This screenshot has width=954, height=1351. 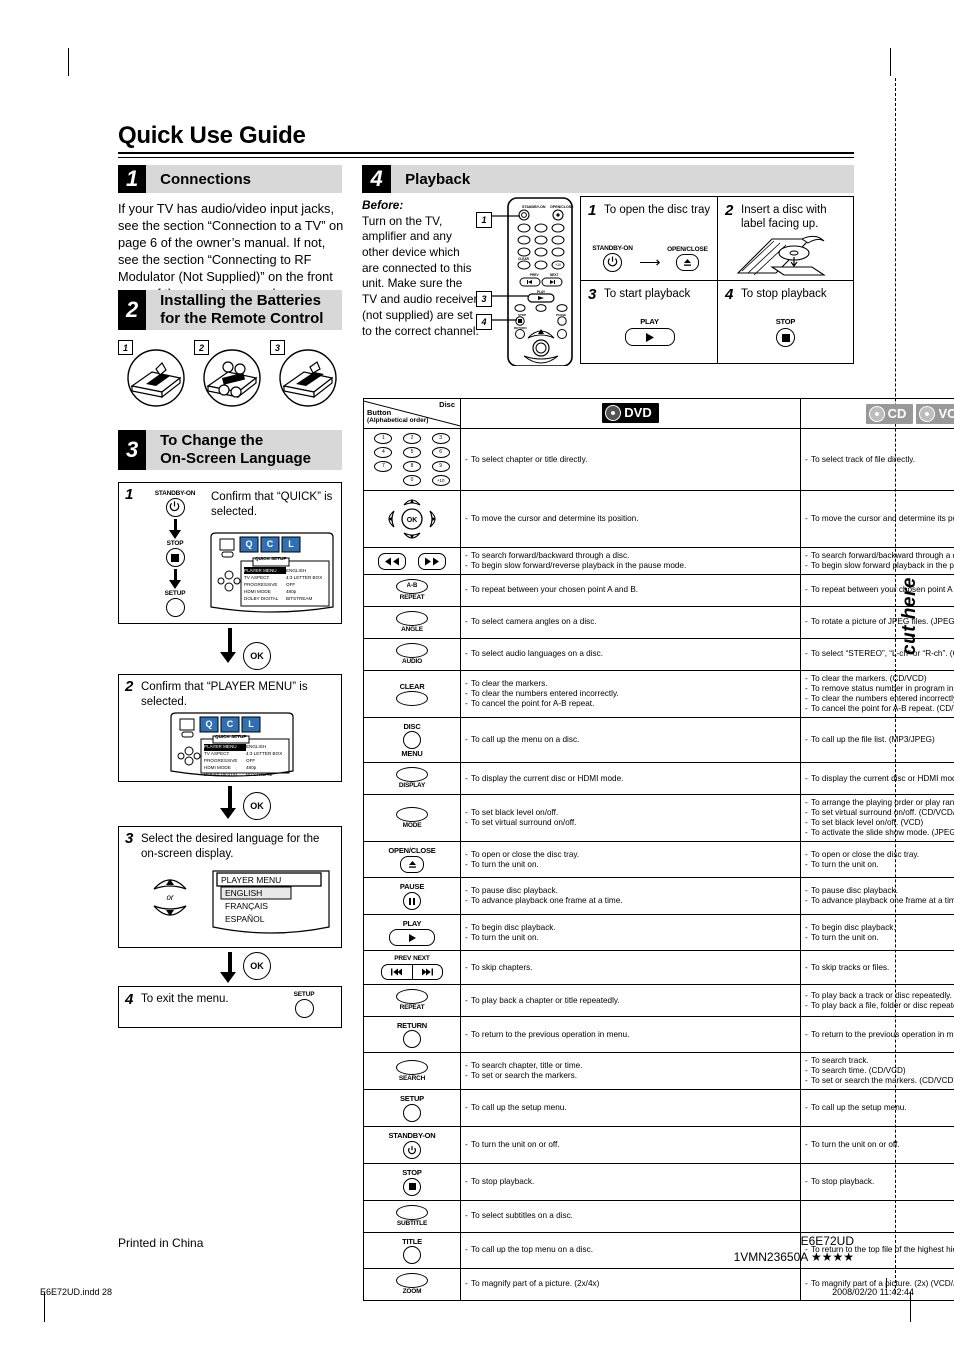 I want to click on svg-text: OK, so click(x=412, y=520).